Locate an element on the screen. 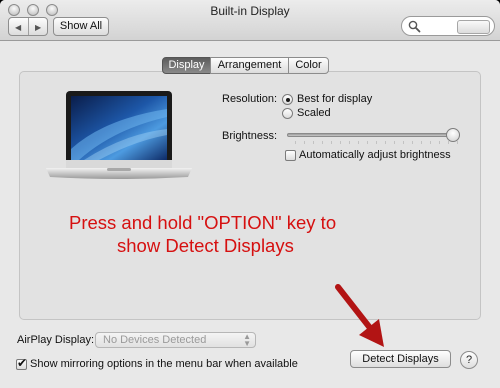 The width and height of the screenshot is (500, 388). auto-brightness-checkbox is located at coordinates (290, 155).